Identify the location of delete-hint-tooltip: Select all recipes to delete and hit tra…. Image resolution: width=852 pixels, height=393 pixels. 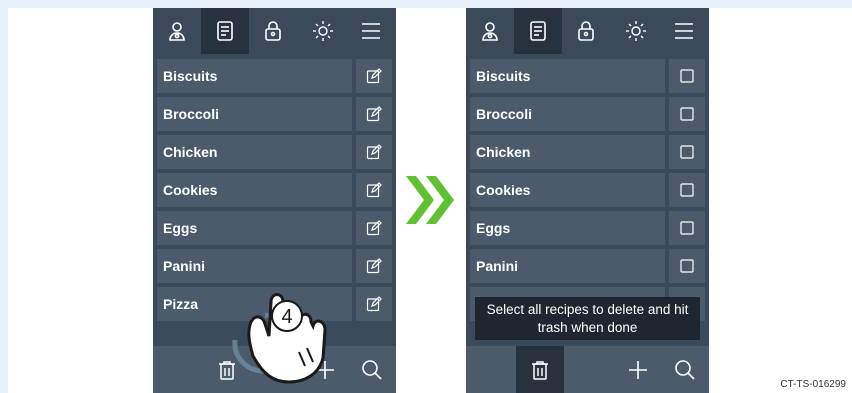
(587, 318).